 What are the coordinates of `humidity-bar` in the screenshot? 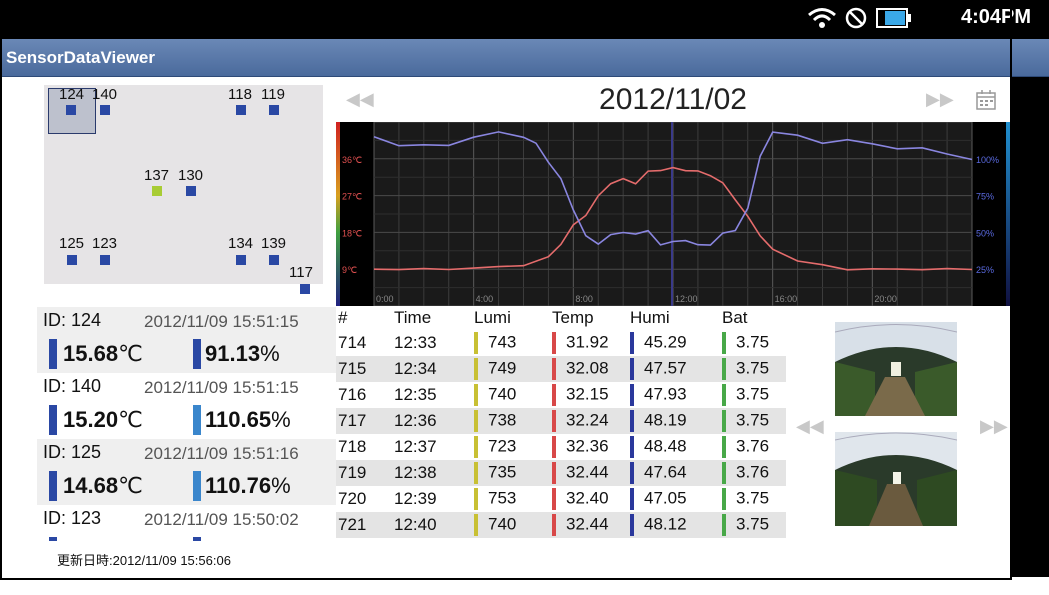 It's located at (197, 420).